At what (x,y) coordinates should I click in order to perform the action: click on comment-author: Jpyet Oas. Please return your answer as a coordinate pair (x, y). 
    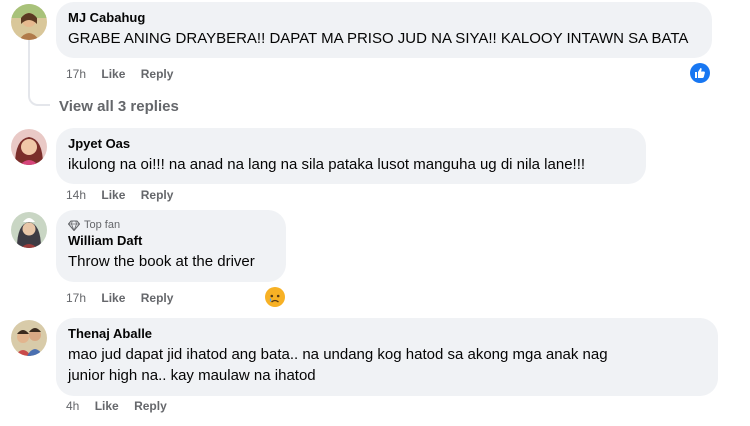
    Looking at the image, I should click on (351, 144).